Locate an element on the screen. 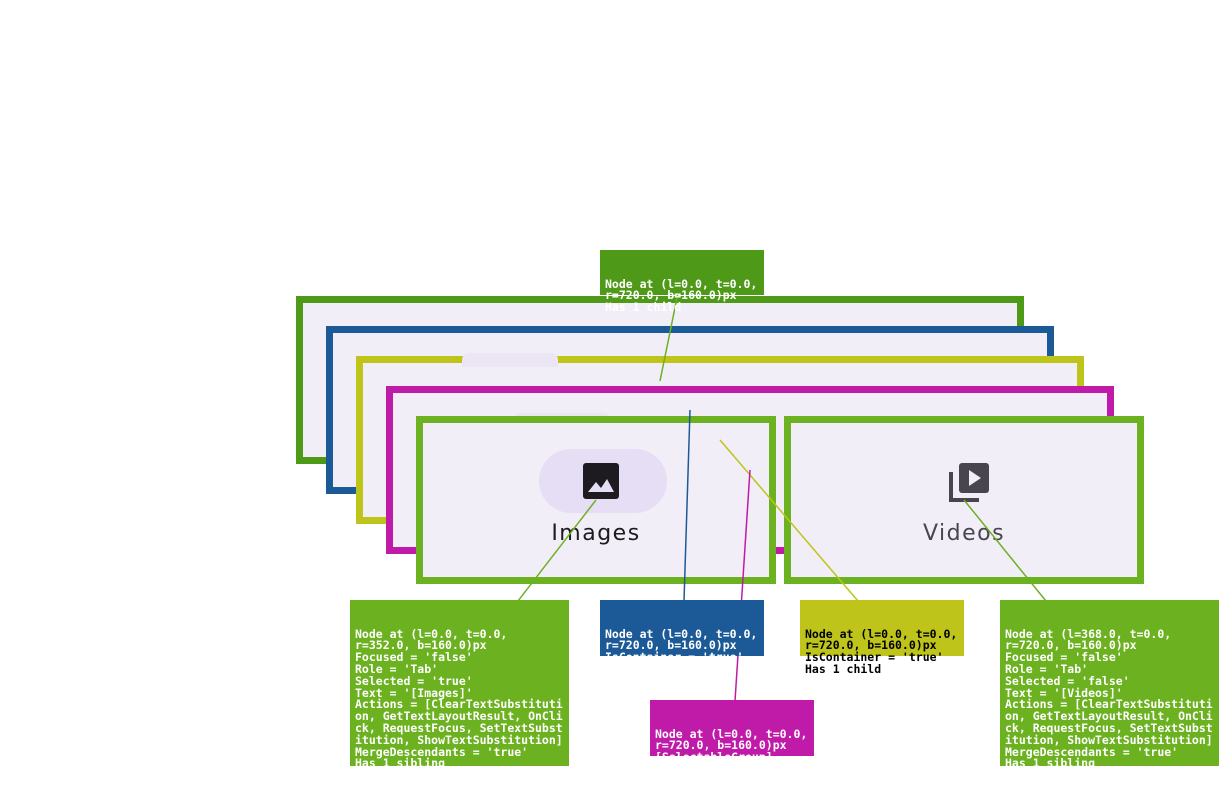 Image resolution: width=1219 pixels, height=788 pixels. tab-videos: Videos is located at coordinates (964, 500).